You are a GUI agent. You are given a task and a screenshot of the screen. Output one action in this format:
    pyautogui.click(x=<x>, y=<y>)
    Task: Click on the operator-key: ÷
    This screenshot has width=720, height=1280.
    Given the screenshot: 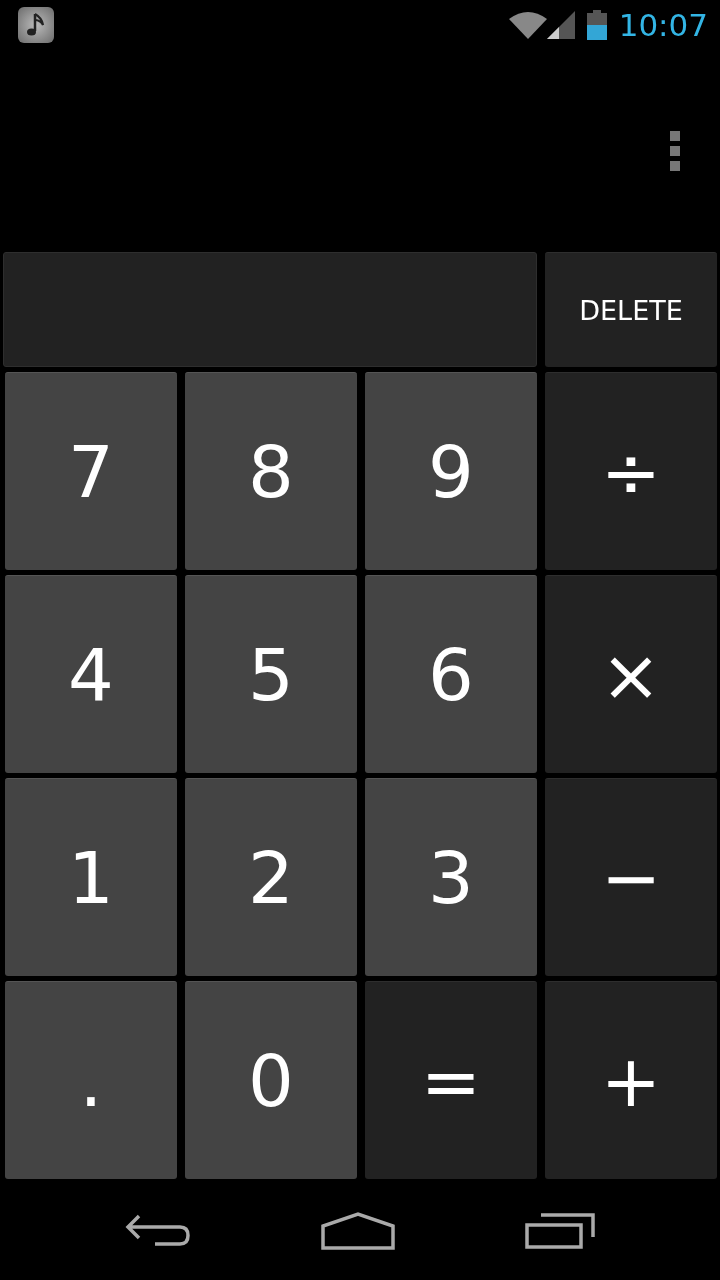 What is the action you would take?
    pyautogui.click(x=631, y=471)
    